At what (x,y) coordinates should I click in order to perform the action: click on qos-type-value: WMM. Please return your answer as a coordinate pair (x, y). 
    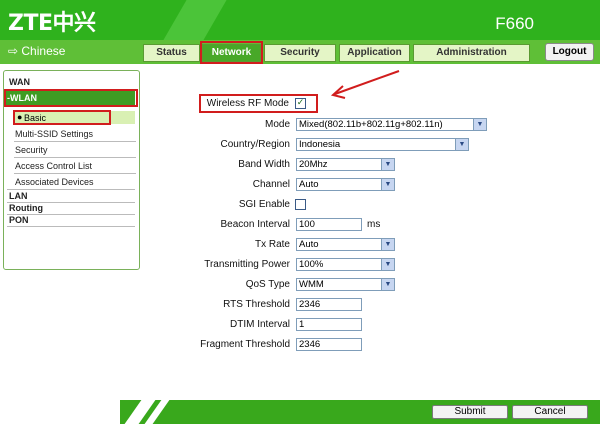
    Looking at the image, I should click on (311, 284).